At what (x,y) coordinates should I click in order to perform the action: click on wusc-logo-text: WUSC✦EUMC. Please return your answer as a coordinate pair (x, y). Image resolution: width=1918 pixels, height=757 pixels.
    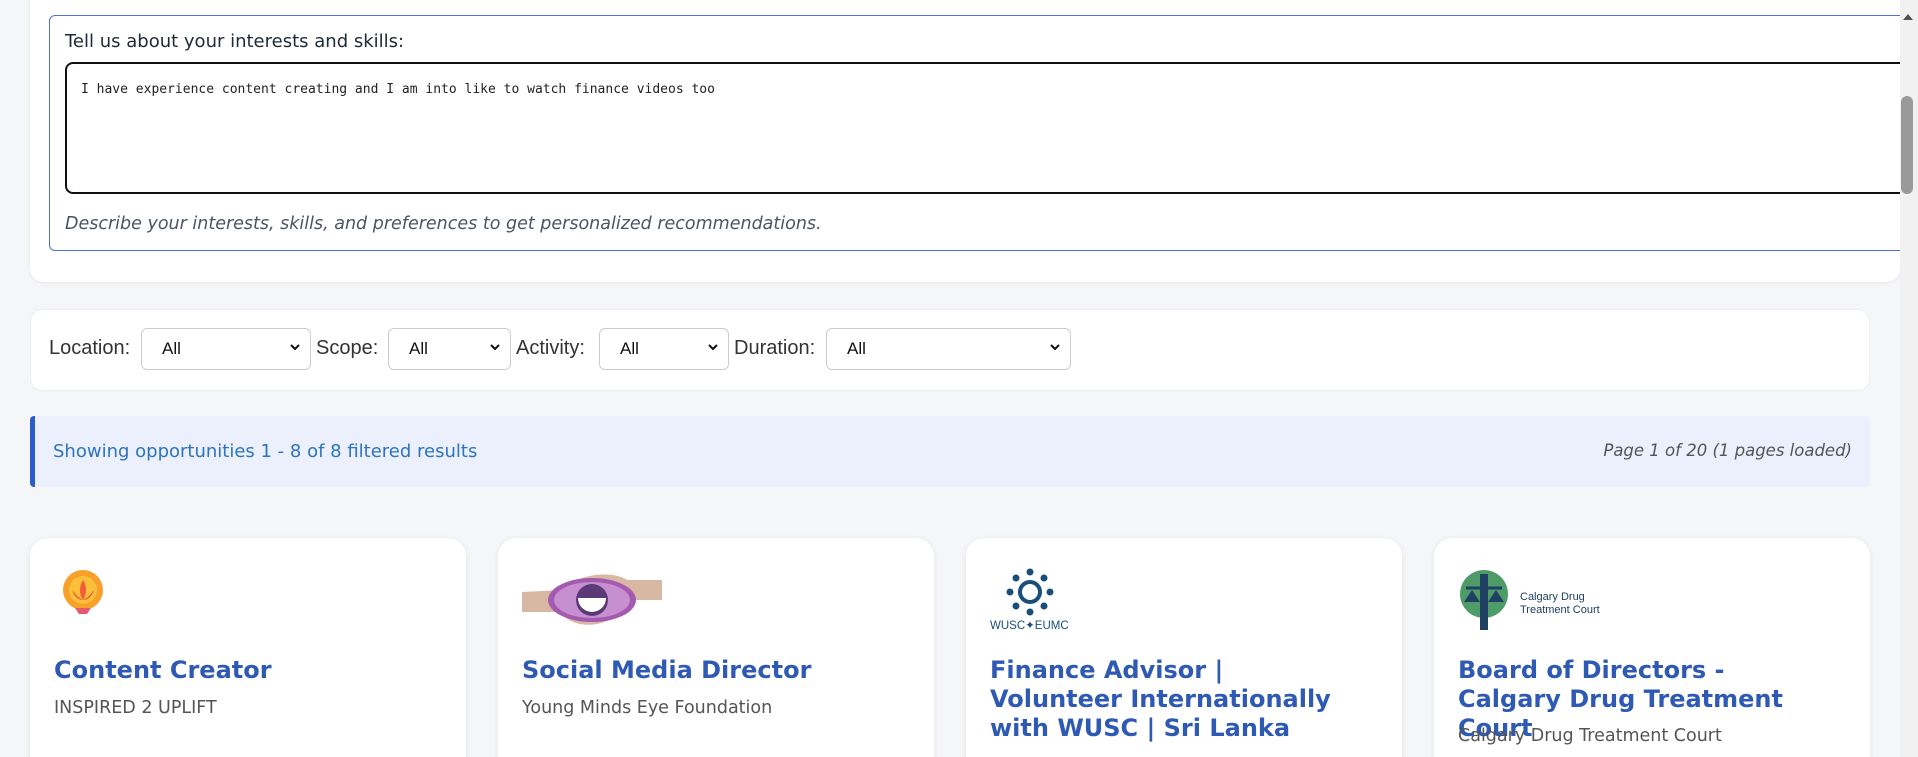
    Looking at the image, I should click on (1029, 626).